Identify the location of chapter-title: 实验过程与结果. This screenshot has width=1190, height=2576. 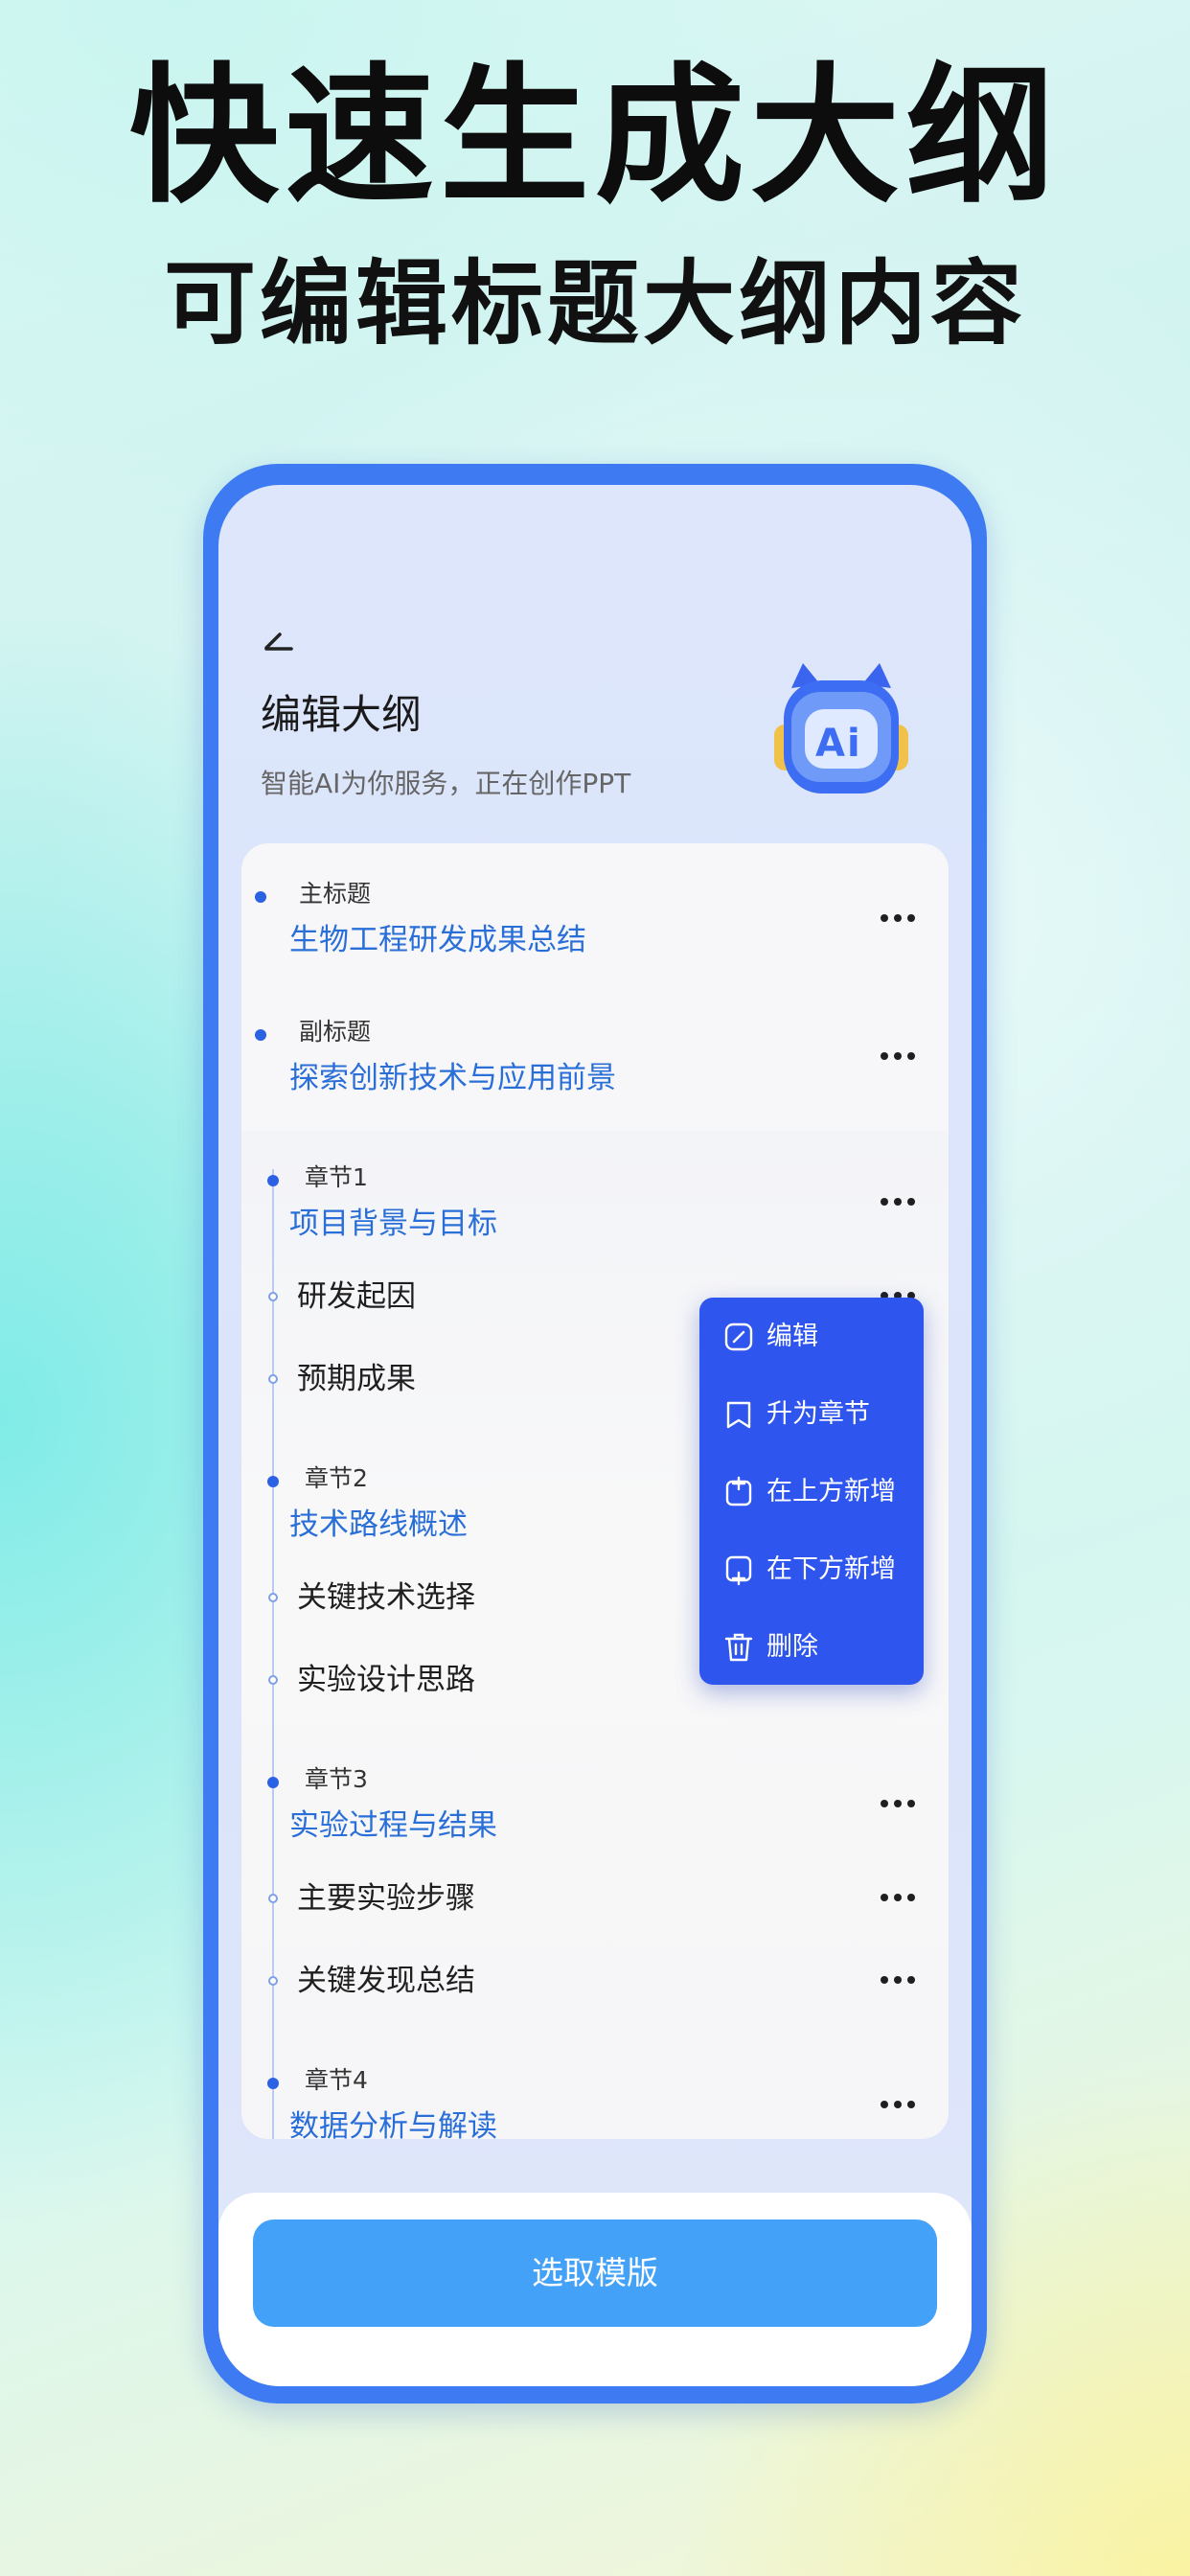
(393, 1826).